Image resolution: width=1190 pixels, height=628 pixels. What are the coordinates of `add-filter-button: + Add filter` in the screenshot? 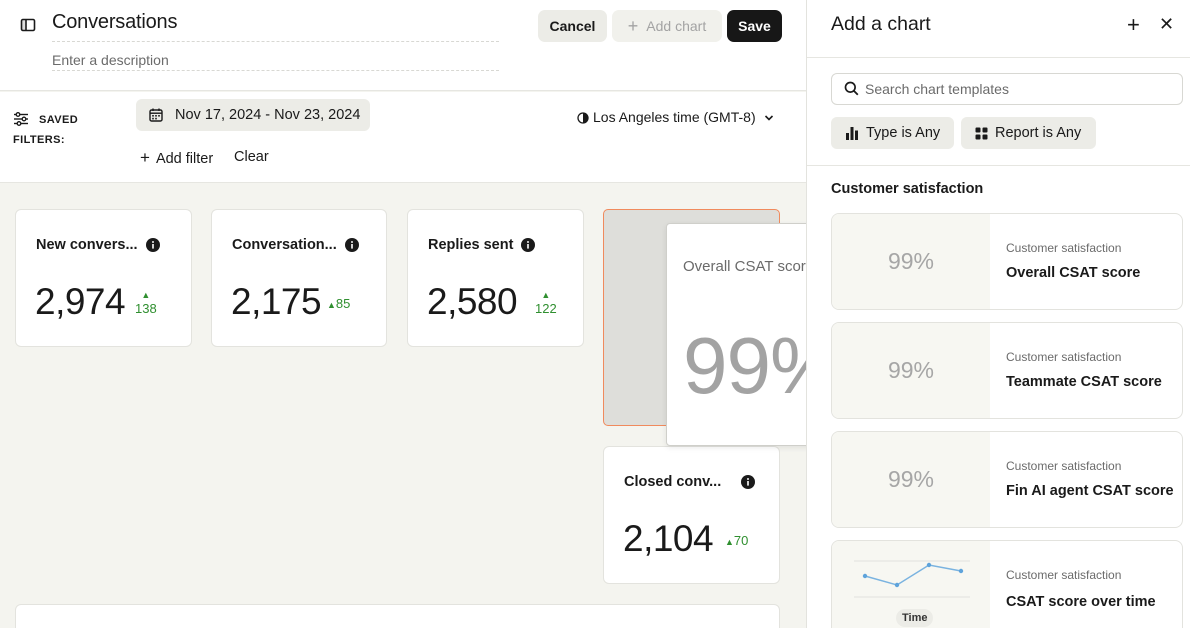 It's located at (176, 158).